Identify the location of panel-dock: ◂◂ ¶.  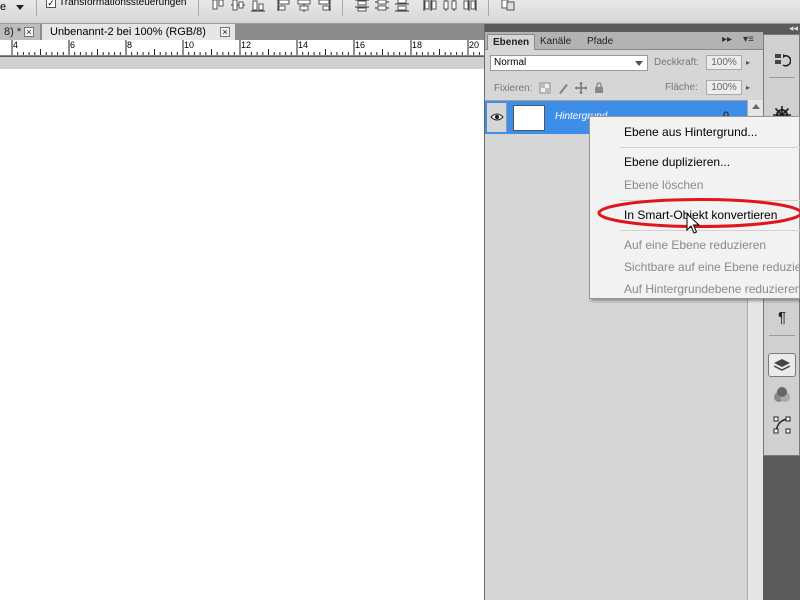
(781, 311).